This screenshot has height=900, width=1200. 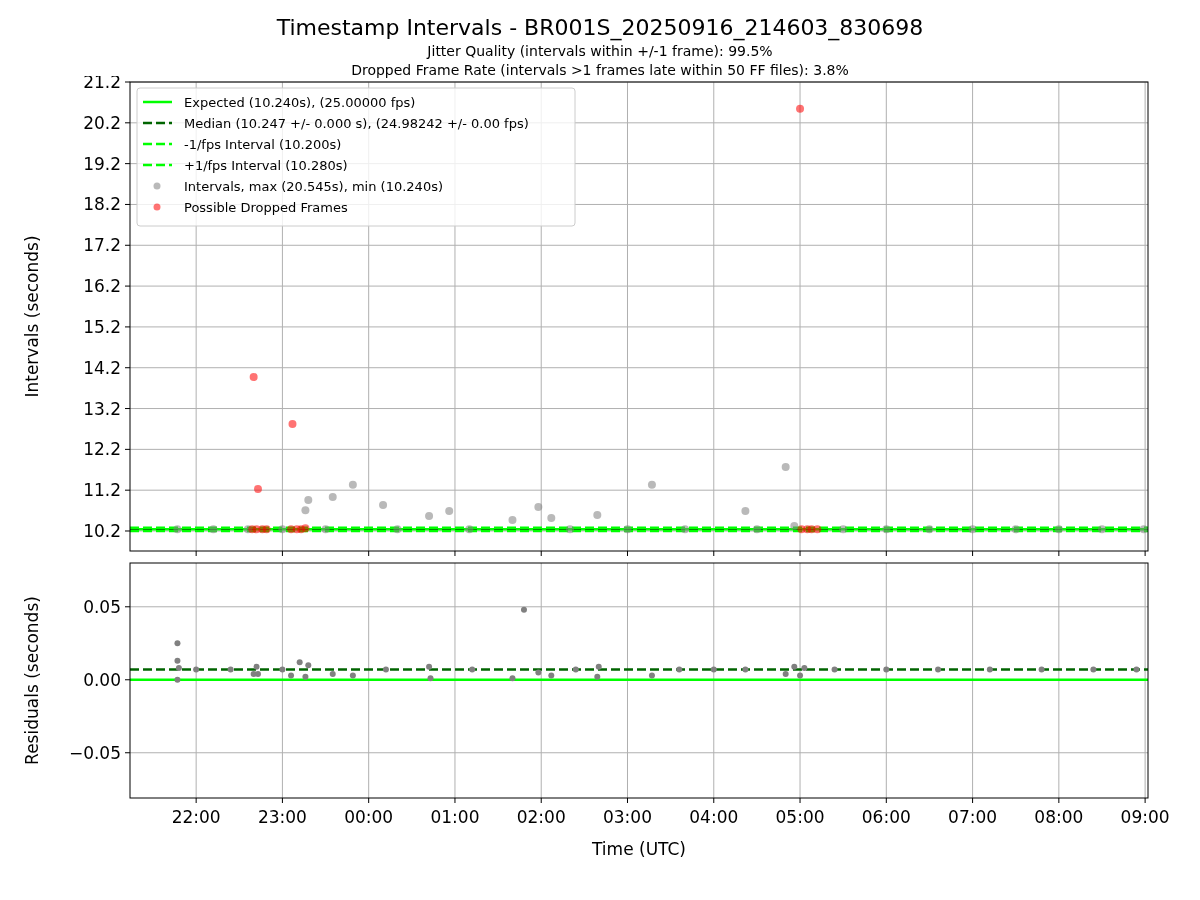 I want to click on chart-subtitle: Jitter Quality (intervals within +/-1 frame): 99.5%, so click(x=600, y=51).